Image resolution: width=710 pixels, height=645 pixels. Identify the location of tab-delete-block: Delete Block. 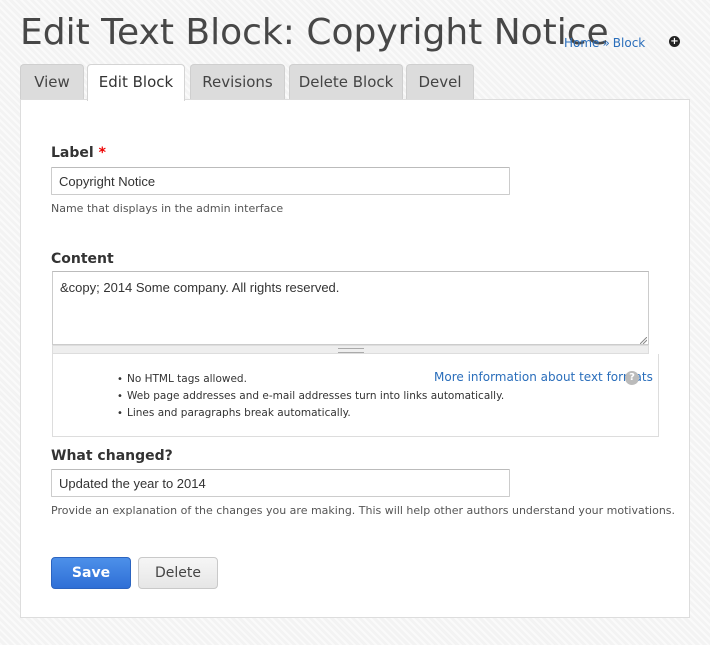
(346, 81).